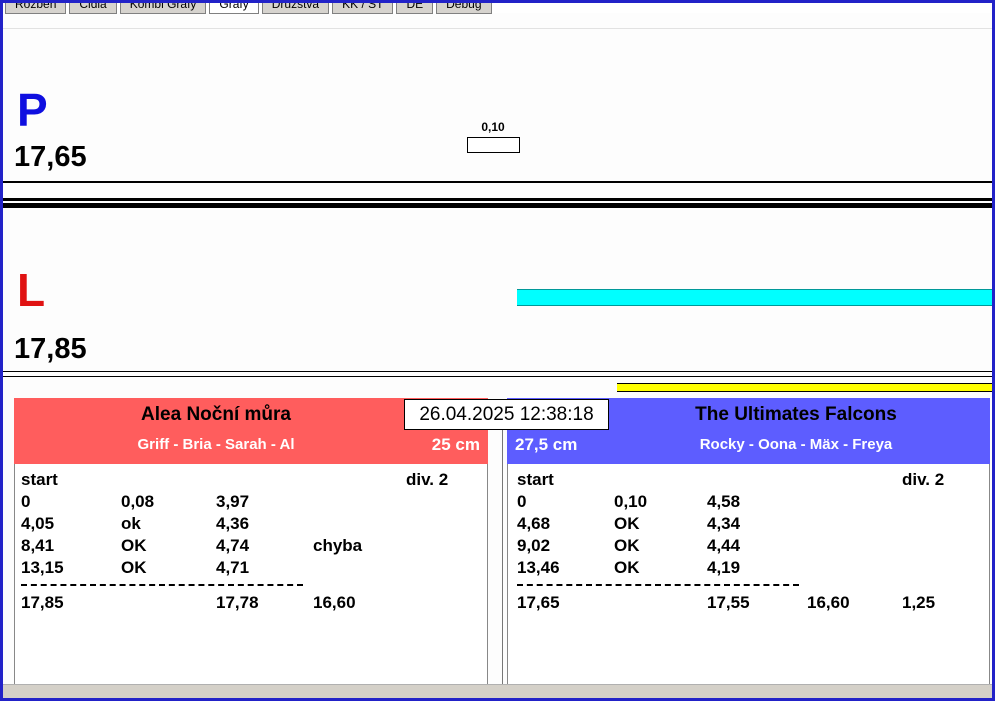  Describe the element at coordinates (748, 568) in the screenshot. I see `table-row: 13,46 OK 4,19` at that location.